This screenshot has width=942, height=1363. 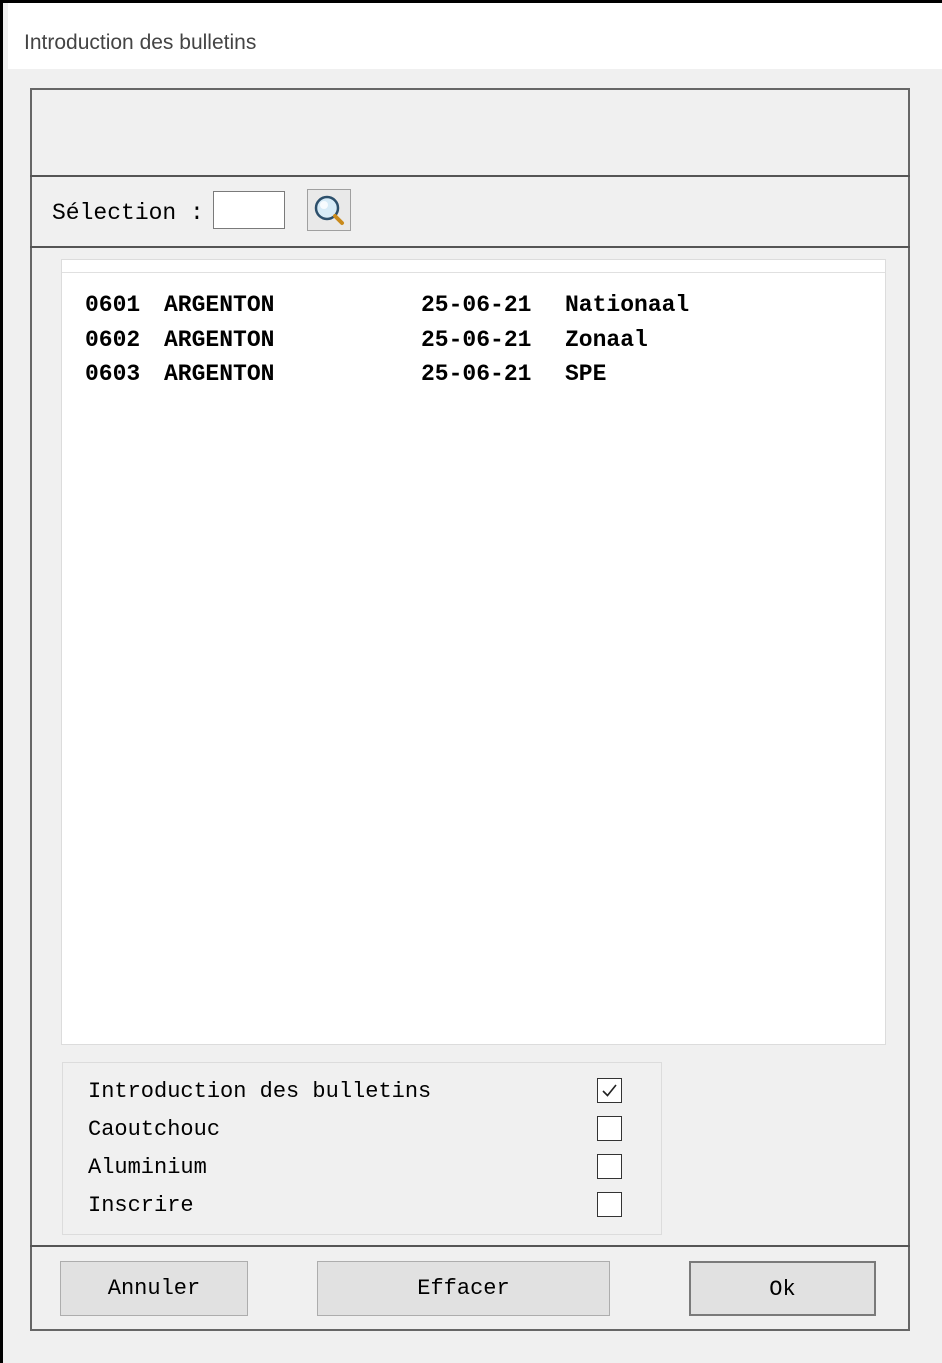 What do you see at coordinates (128, 213) in the screenshot?
I see `selection-label: Sélection :` at bounding box center [128, 213].